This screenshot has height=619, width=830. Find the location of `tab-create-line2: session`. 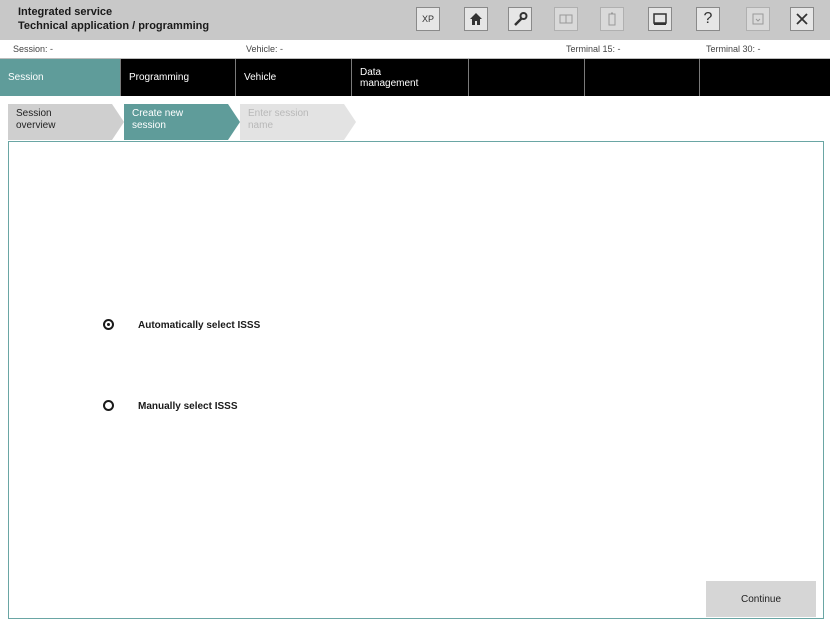

tab-create-line2: session is located at coordinates (149, 125).